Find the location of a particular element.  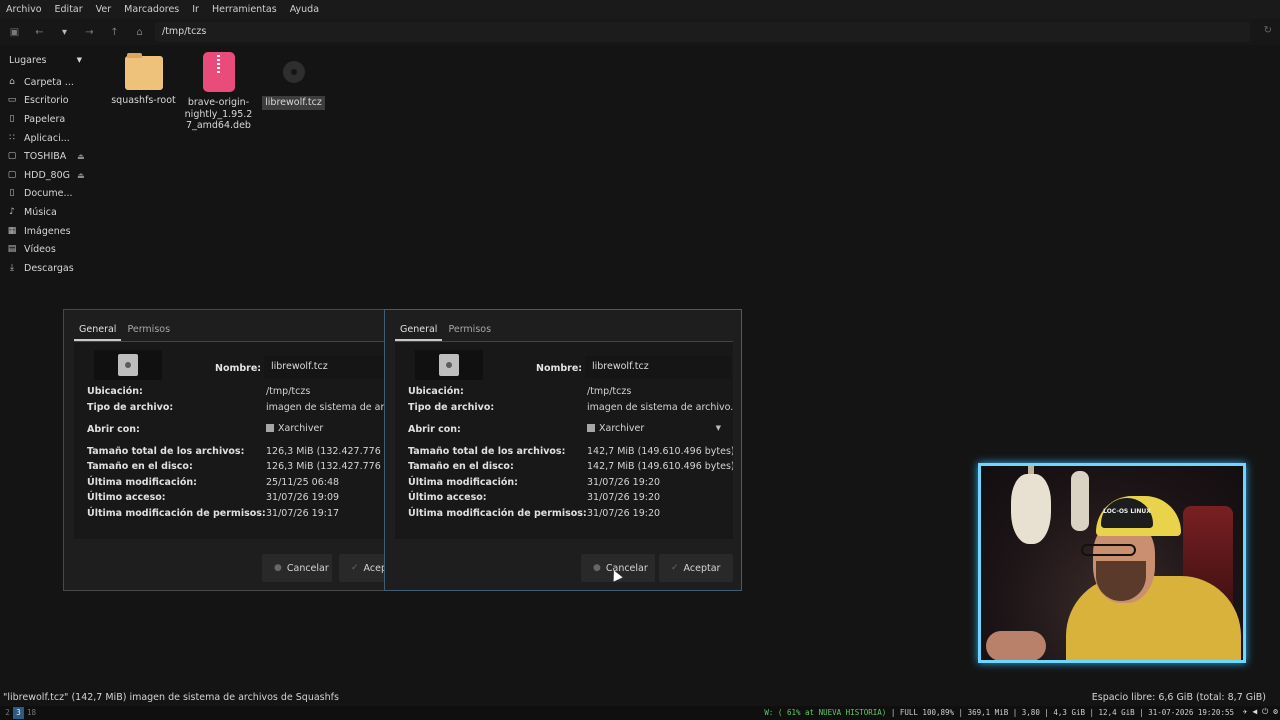

file-name: squashfs-root is located at coordinates (143, 100).